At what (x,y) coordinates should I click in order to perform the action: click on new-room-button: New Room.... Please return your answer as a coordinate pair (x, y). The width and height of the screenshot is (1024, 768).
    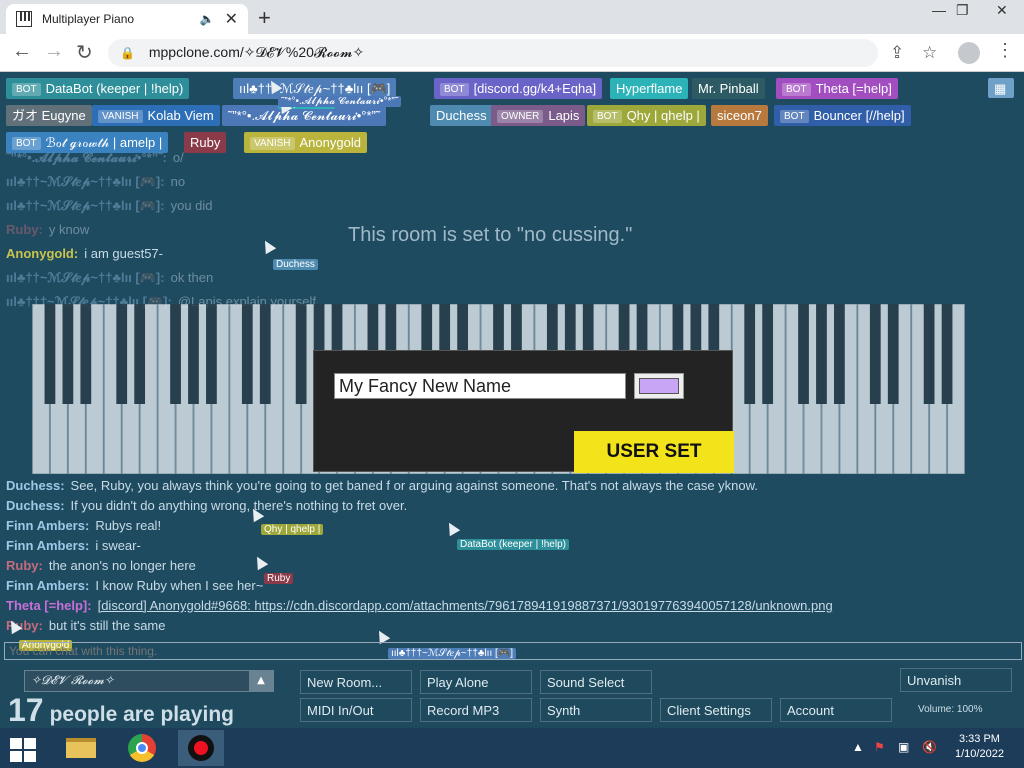
    Looking at the image, I should click on (356, 682).